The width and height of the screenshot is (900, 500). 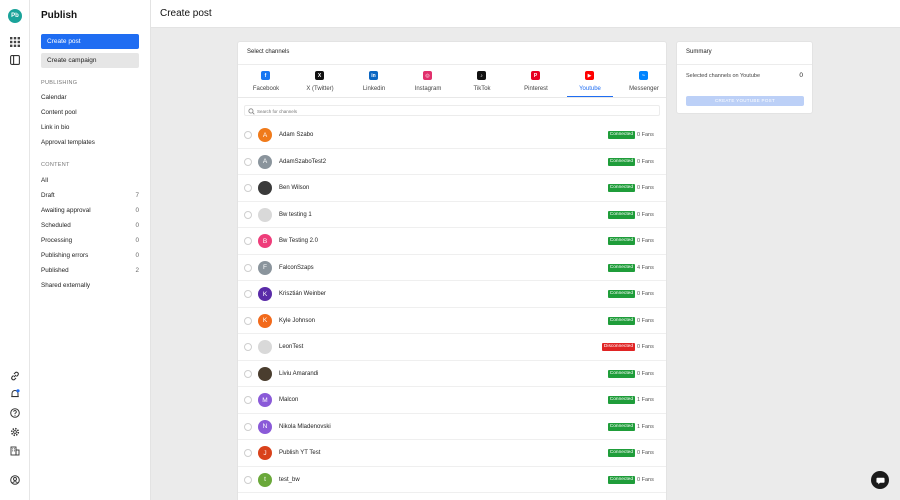 What do you see at coordinates (452, 162) in the screenshot?
I see `channel-row: A AdamSzaboTest2 Connected 0 Fans` at bounding box center [452, 162].